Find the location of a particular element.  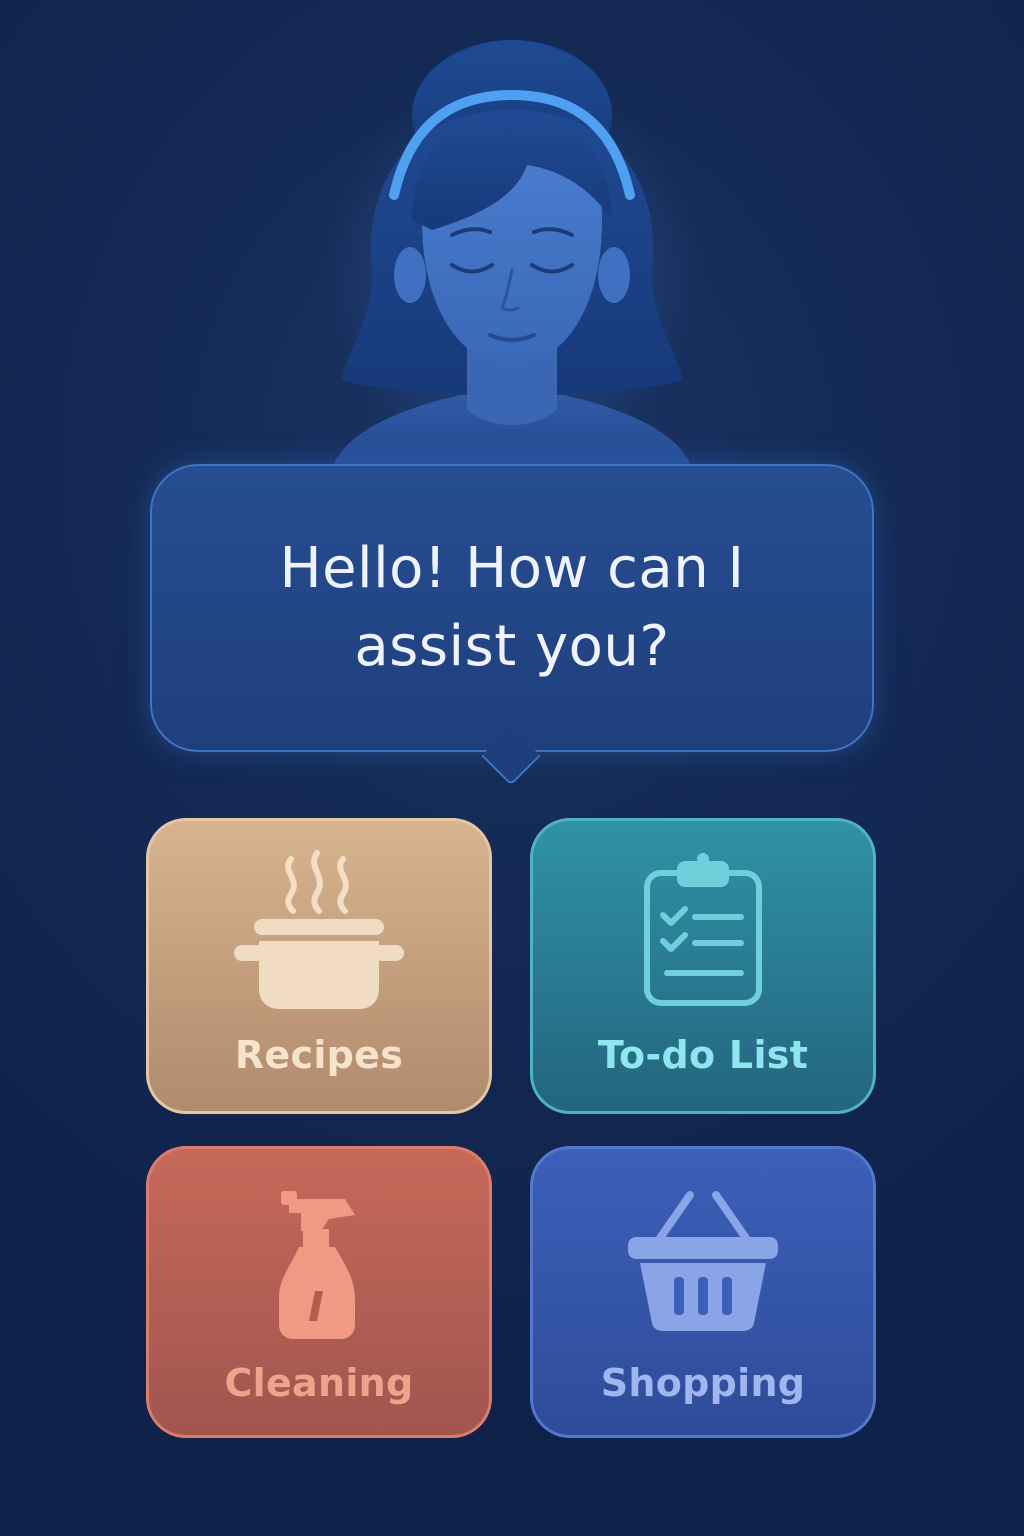

todo-list-label: To-do List is located at coordinates (703, 1055).